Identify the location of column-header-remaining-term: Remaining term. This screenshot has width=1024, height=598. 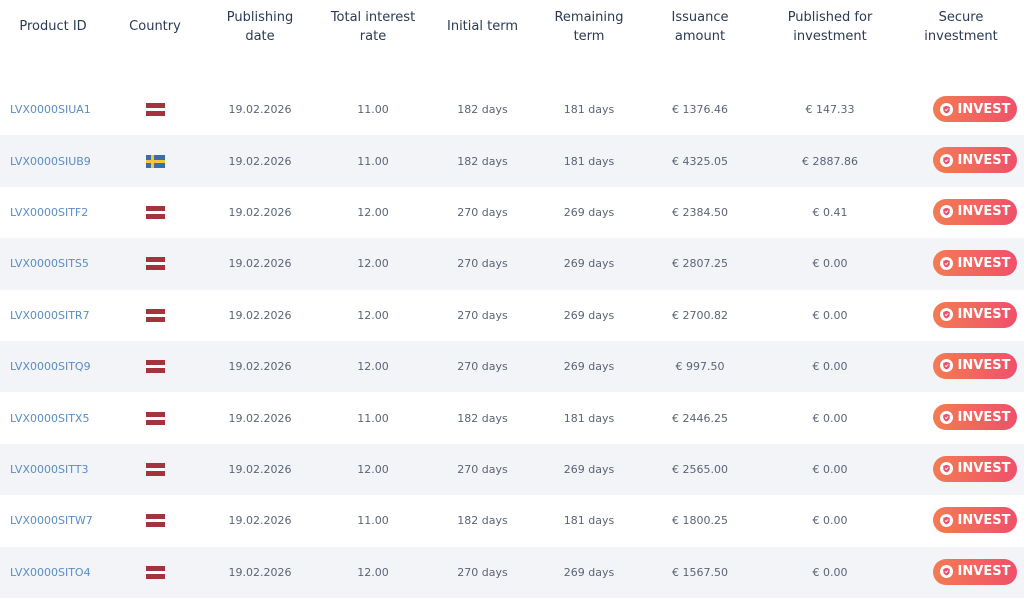
(589, 27).